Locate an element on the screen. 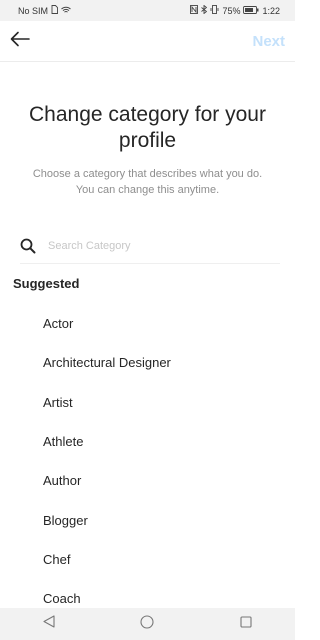 The image size is (320, 640). carrier-label: No SIM is located at coordinates (33, 10).